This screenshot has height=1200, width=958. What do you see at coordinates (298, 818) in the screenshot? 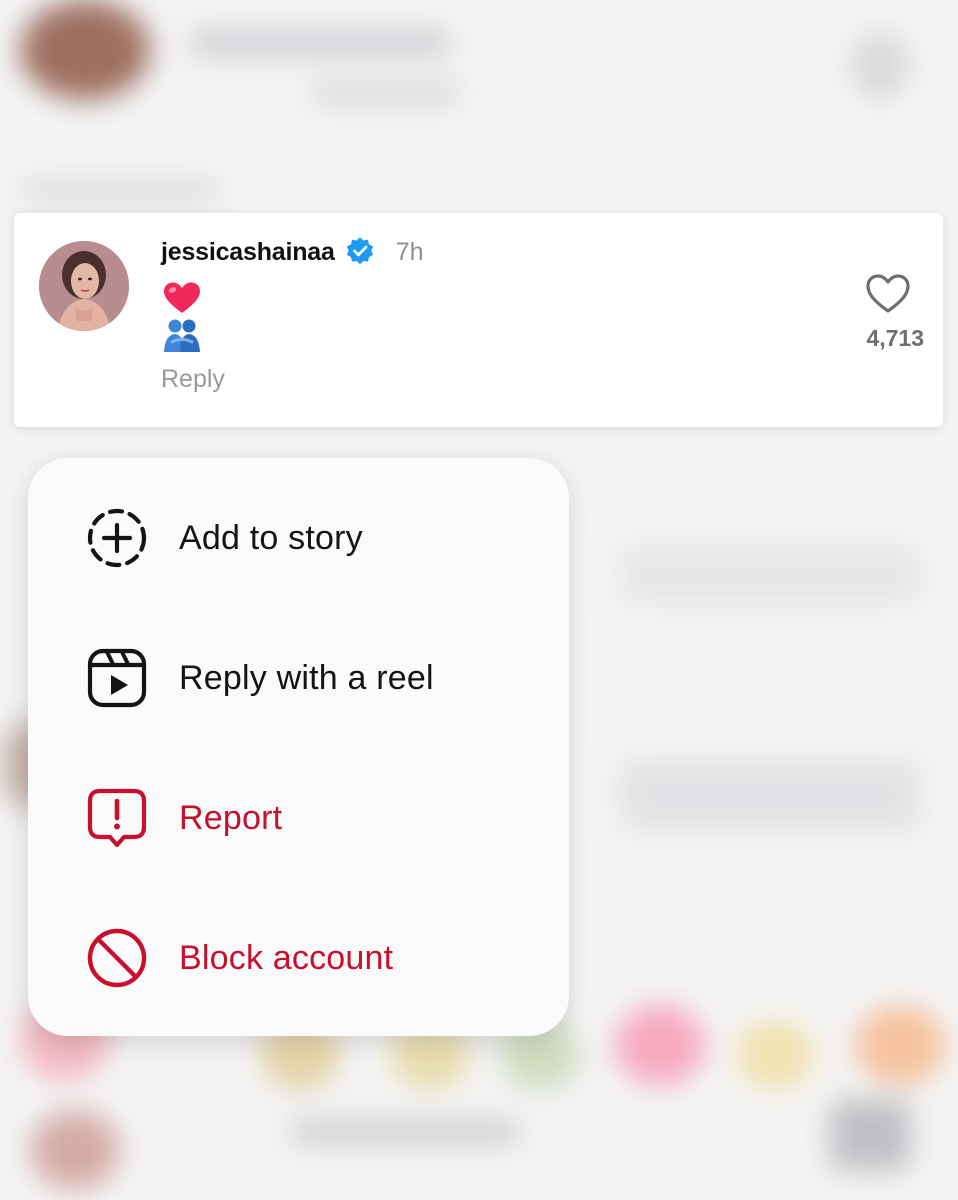
I see `menu-item-report: Report` at bounding box center [298, 818].